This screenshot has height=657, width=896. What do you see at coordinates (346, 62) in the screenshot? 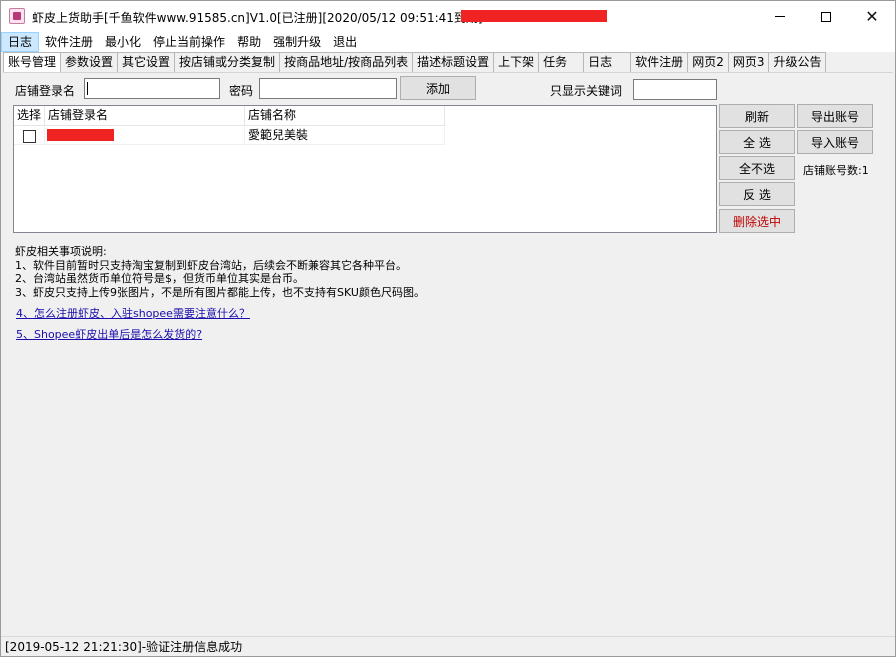
I see `tab-by-product: 按商品地址/按商品列表` at bounding box center [346, 62].